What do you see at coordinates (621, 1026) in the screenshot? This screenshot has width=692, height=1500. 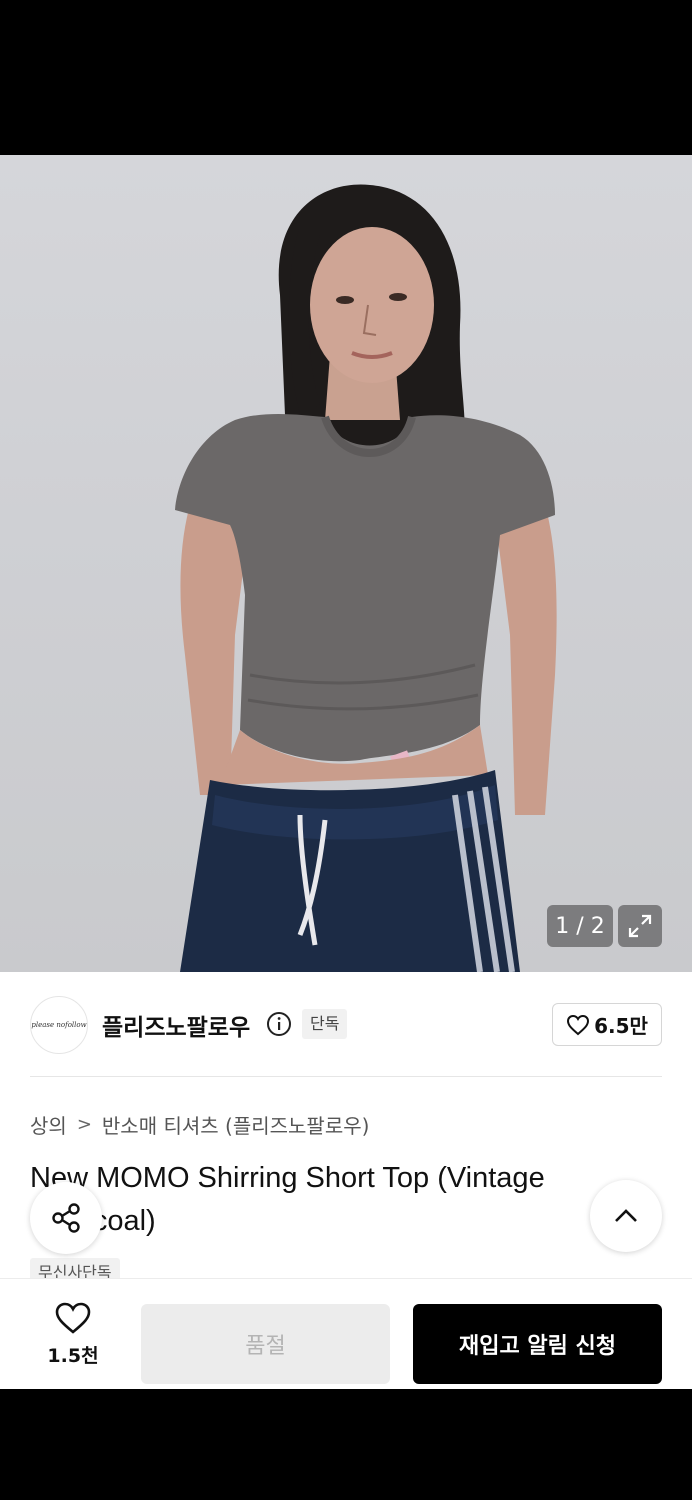 I see `brand-like-count: 6.5만` at bounding box center [621, 1026].